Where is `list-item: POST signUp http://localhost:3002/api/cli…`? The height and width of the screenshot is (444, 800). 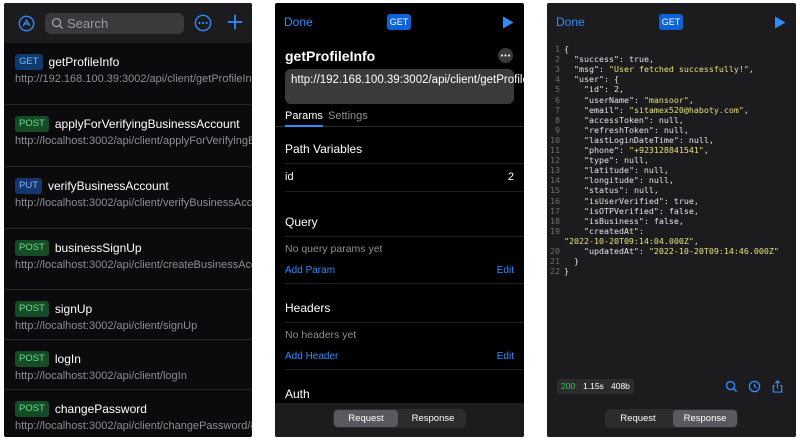 list-item: POST signUp http://localhost:3002/api/cli… is located at coordinates (128, 315).